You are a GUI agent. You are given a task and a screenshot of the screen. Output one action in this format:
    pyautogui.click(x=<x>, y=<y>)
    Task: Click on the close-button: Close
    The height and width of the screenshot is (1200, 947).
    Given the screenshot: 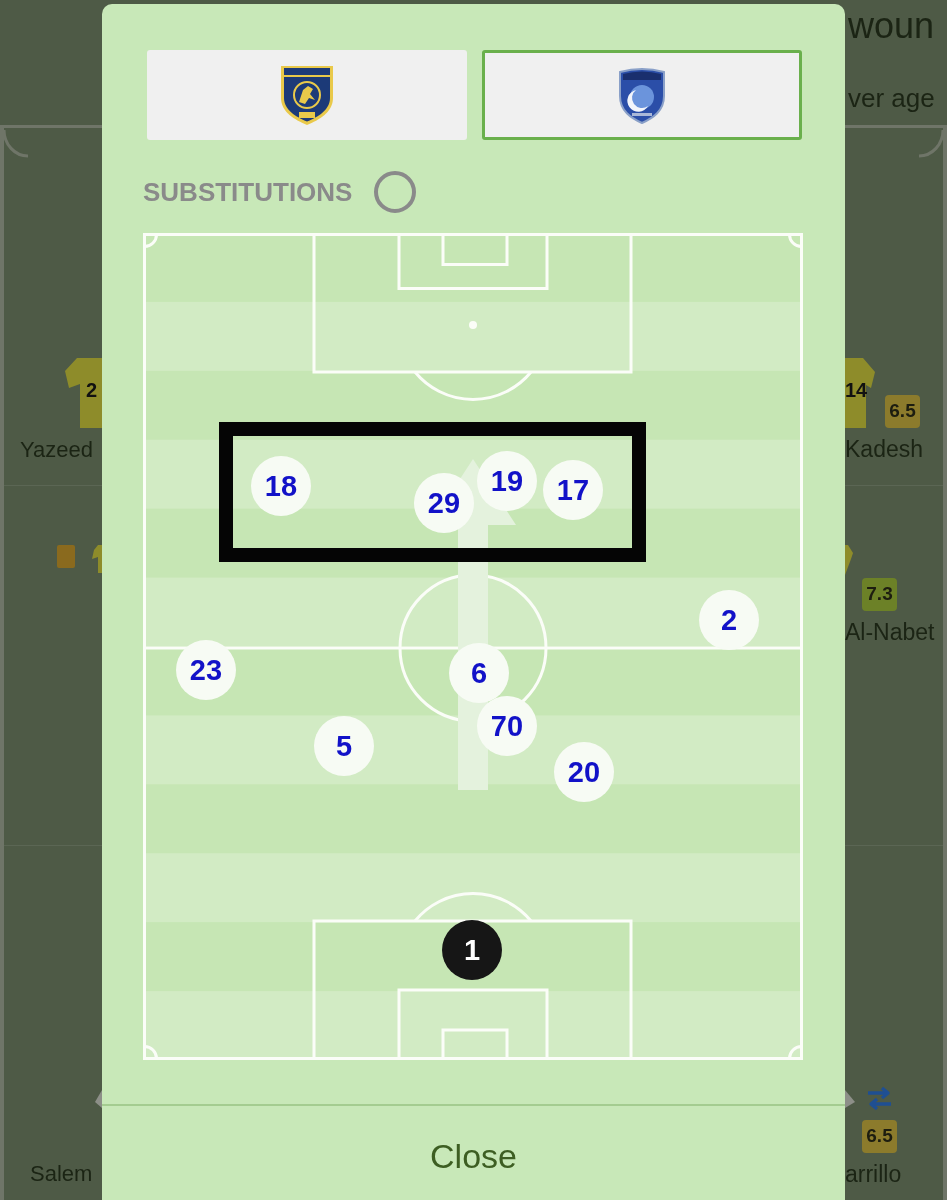 What is the action you would take?
    pyautogui.click(x=473, y=1152)
    